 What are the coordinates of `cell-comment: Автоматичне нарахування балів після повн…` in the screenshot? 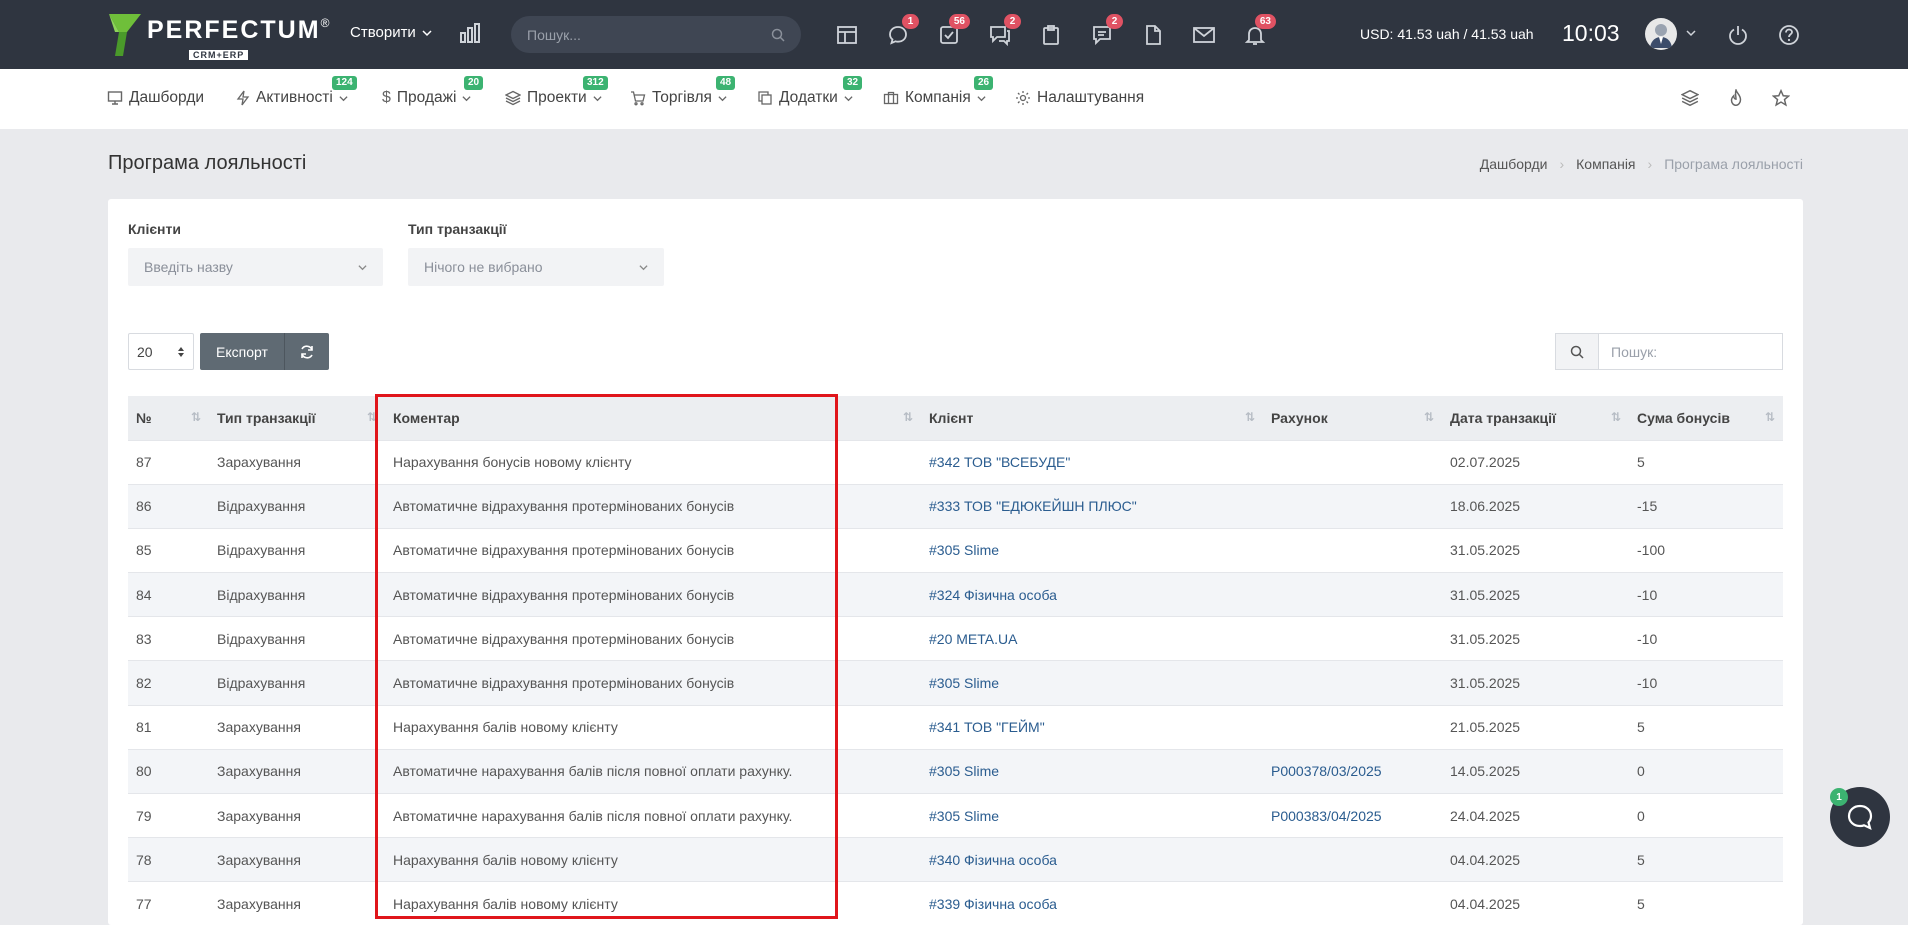 It's located at (653, 771).